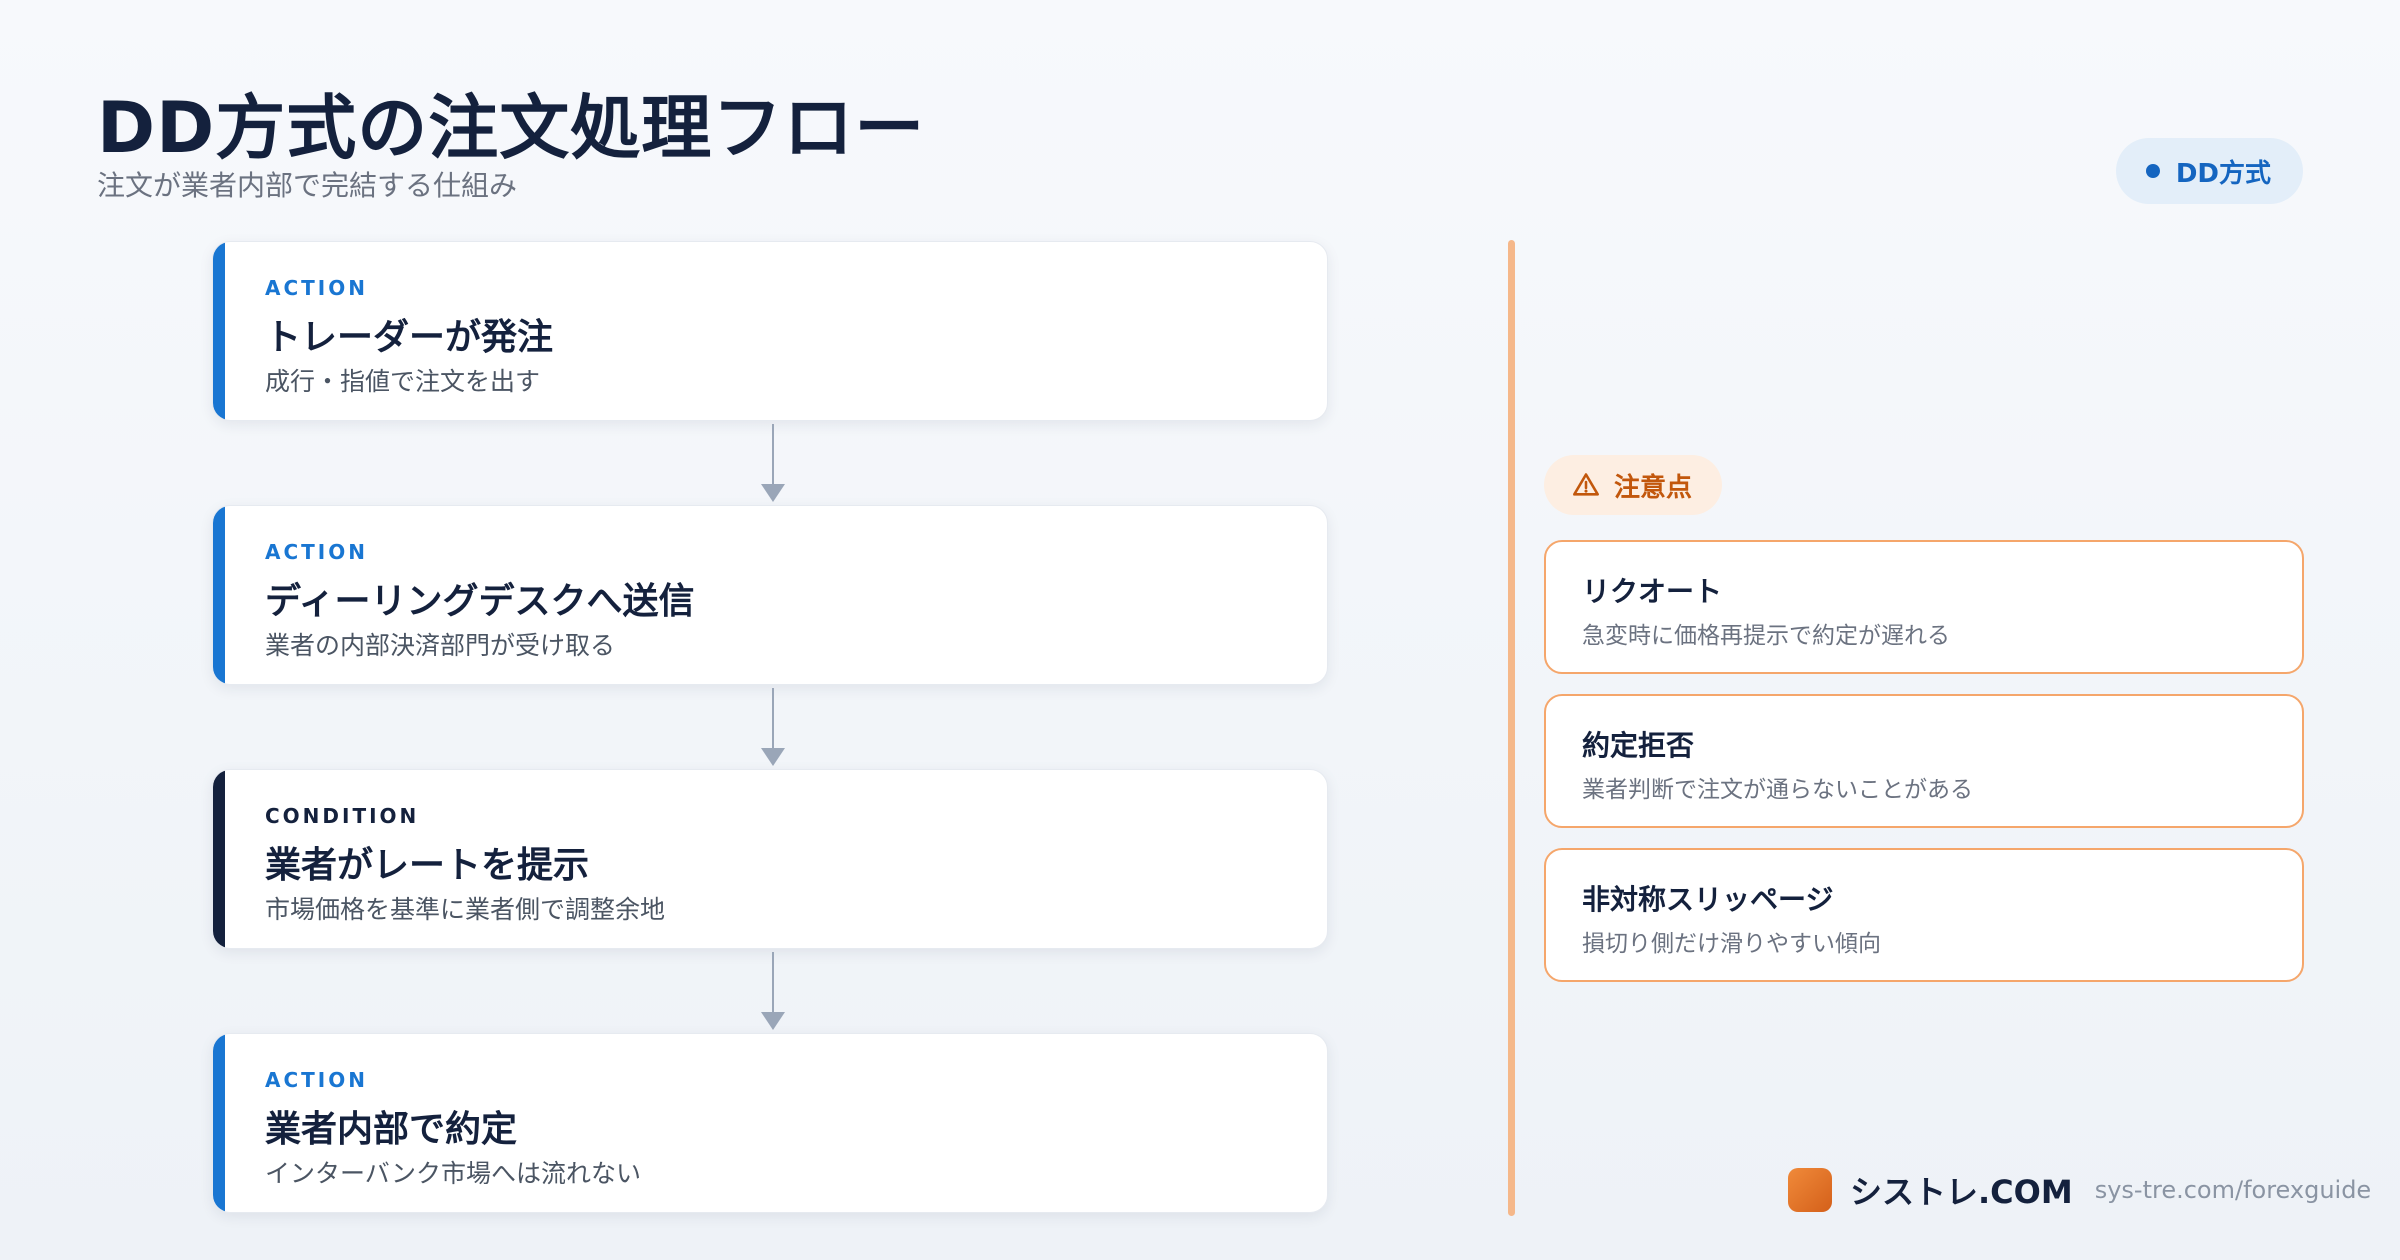 This screenshot has height=1260, width=2400. I want to click on caution-item-title: 約定拒否, so click(1638, 745).